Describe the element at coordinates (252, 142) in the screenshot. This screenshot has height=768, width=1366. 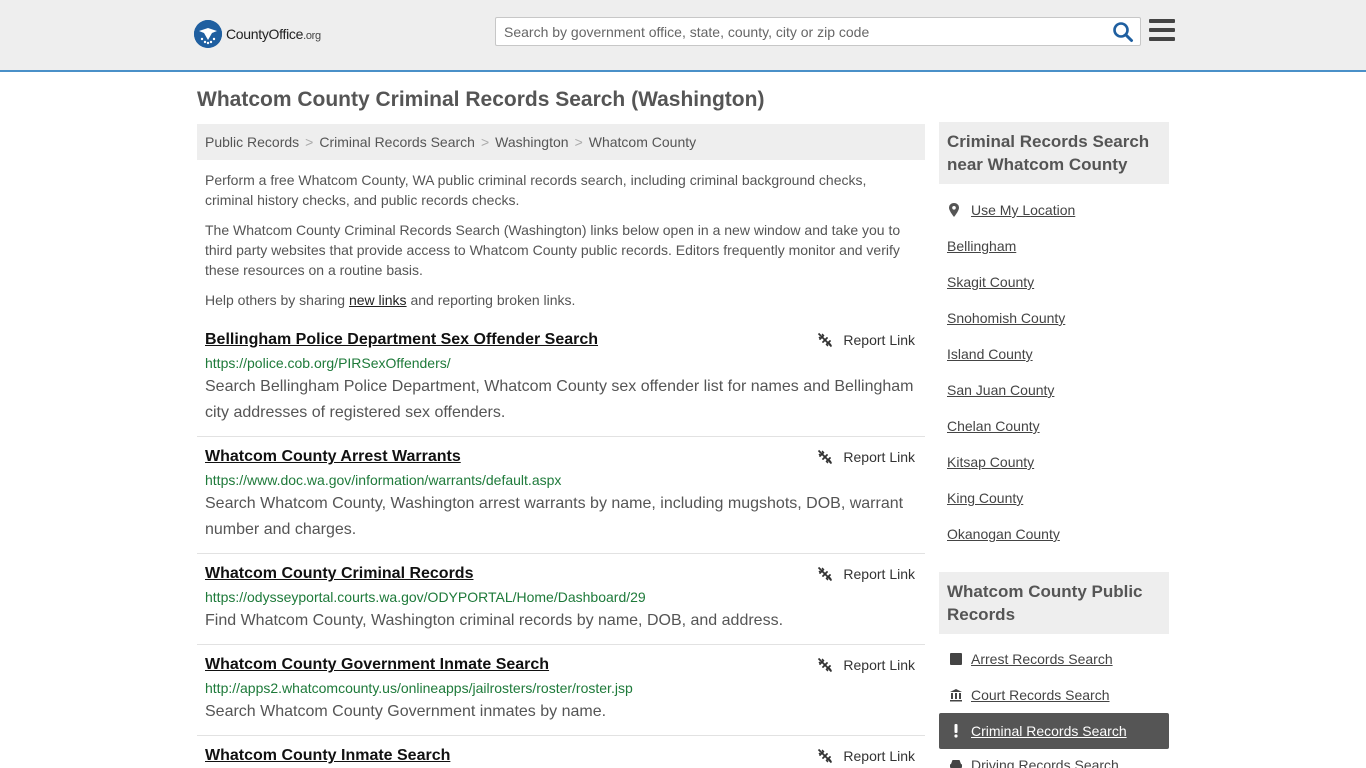
I see `breadcrumb-public-records: Public Records` at that location.